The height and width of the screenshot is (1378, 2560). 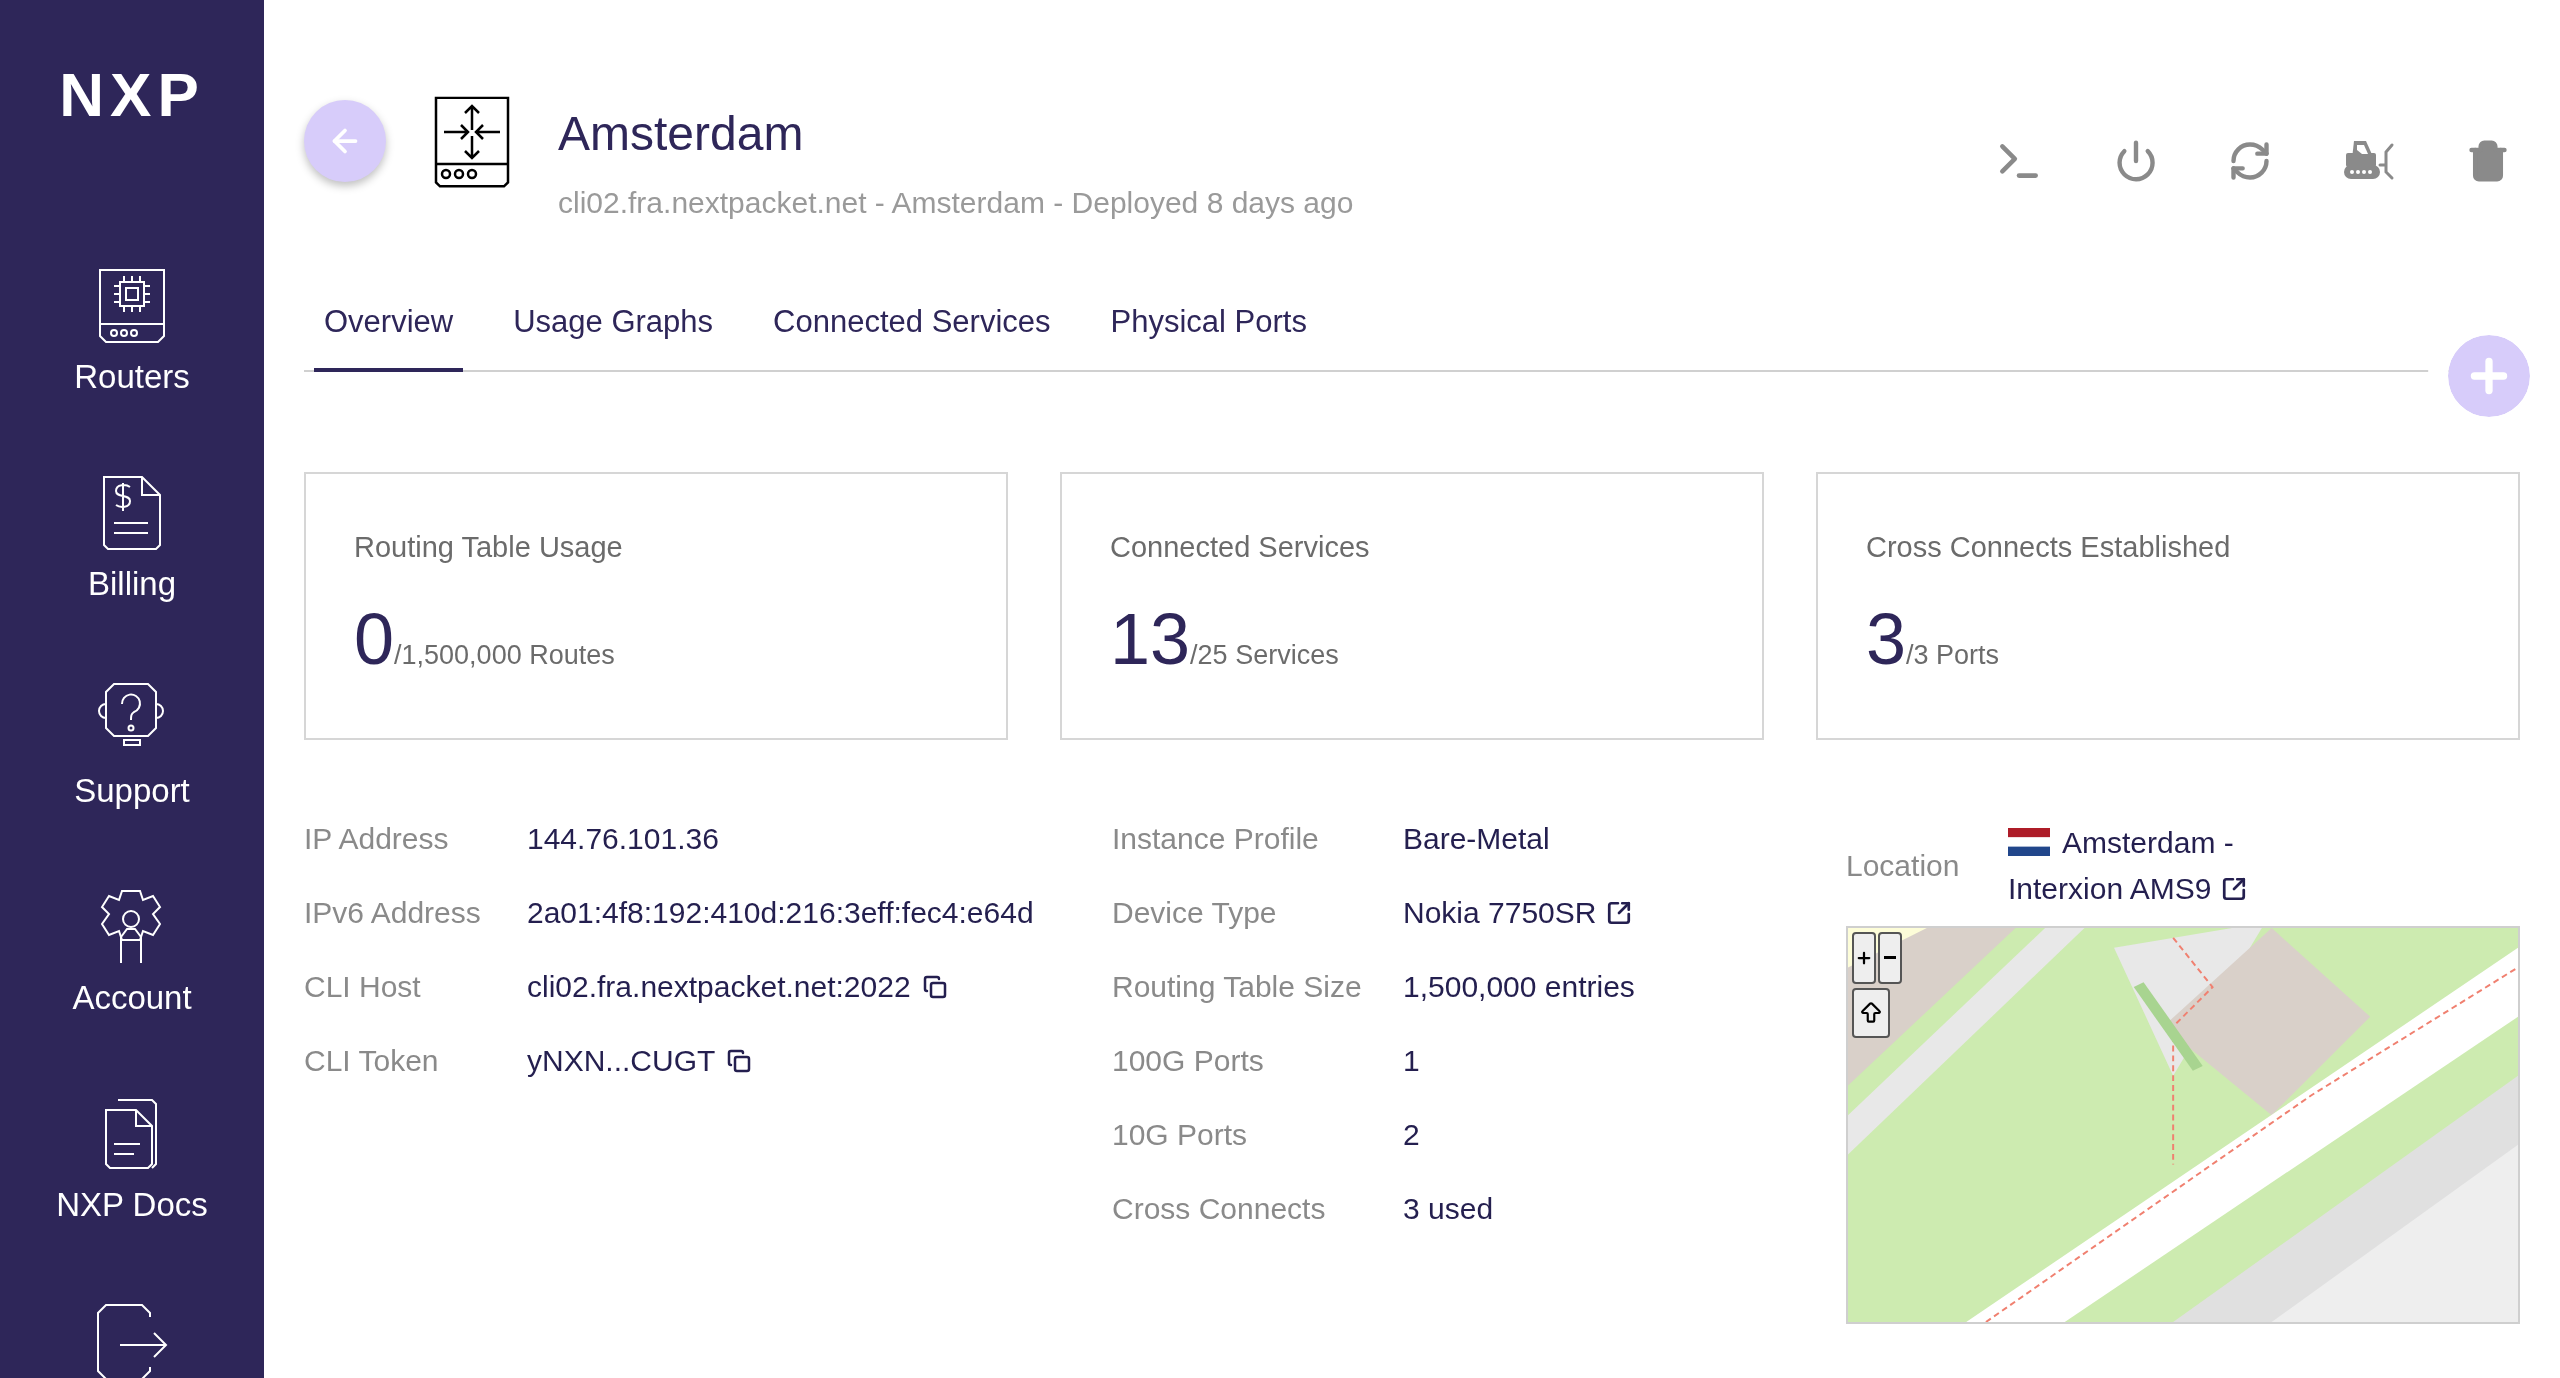 I want to click on card-total: /25 Services, so click(x=1264, y=655).